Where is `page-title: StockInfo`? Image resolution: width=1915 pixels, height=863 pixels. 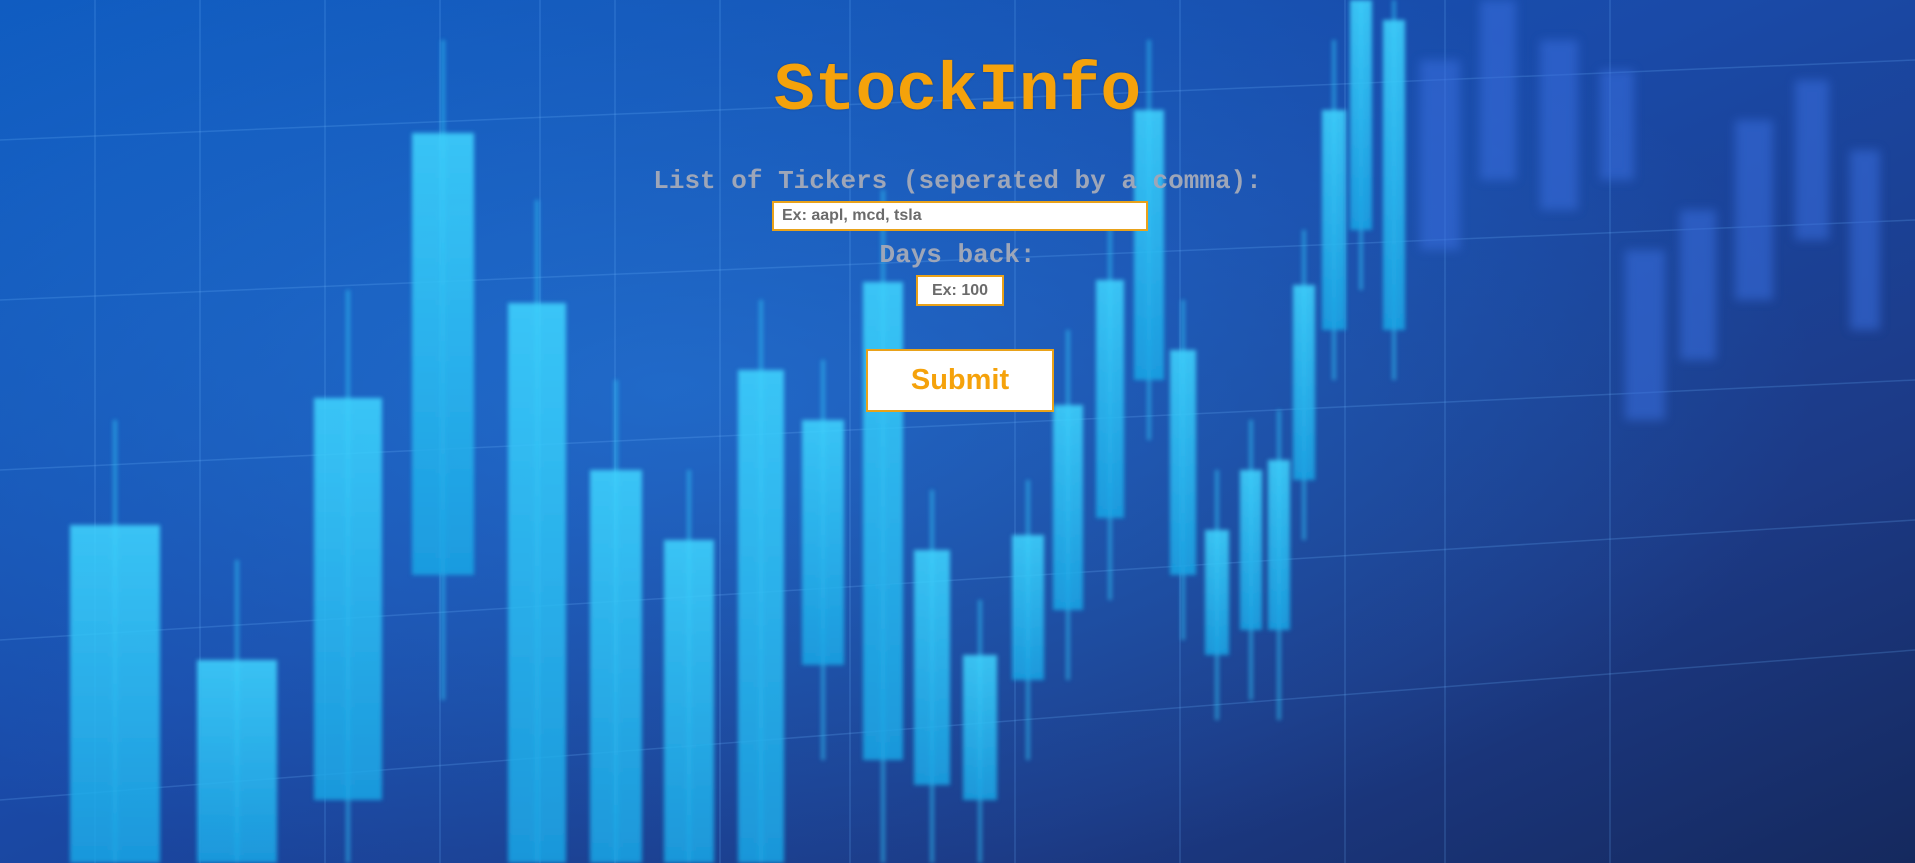 page-title: StockInfo is located at coordinates (957, 91).